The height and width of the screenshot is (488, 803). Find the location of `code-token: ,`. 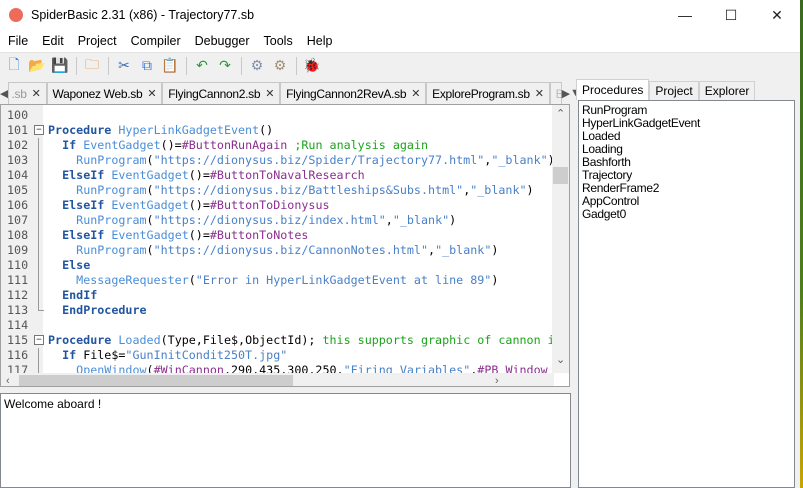

code-token: , is located at coordinates (389, 220).